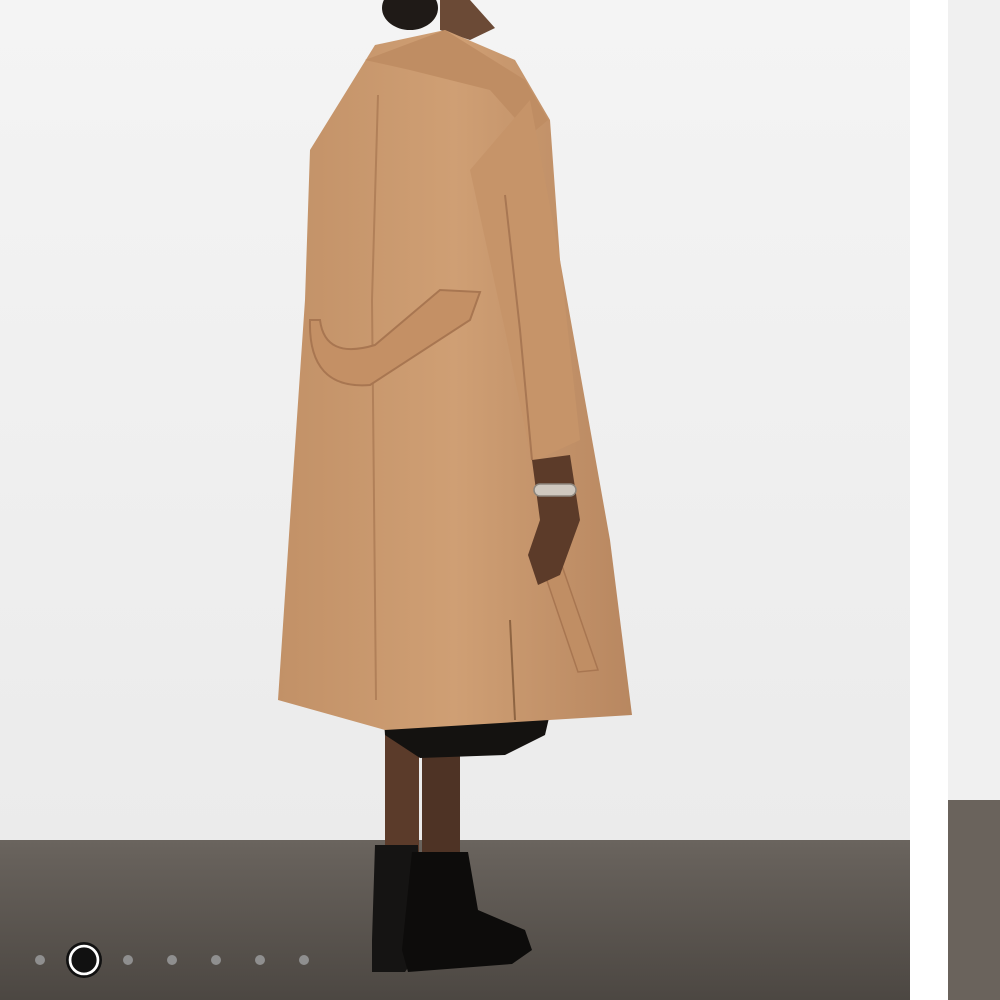 The image size is (1000, 1000). Describe the element at coordinates (84, 960) in the screenshot. I see `carousel-dot-active` at that location.